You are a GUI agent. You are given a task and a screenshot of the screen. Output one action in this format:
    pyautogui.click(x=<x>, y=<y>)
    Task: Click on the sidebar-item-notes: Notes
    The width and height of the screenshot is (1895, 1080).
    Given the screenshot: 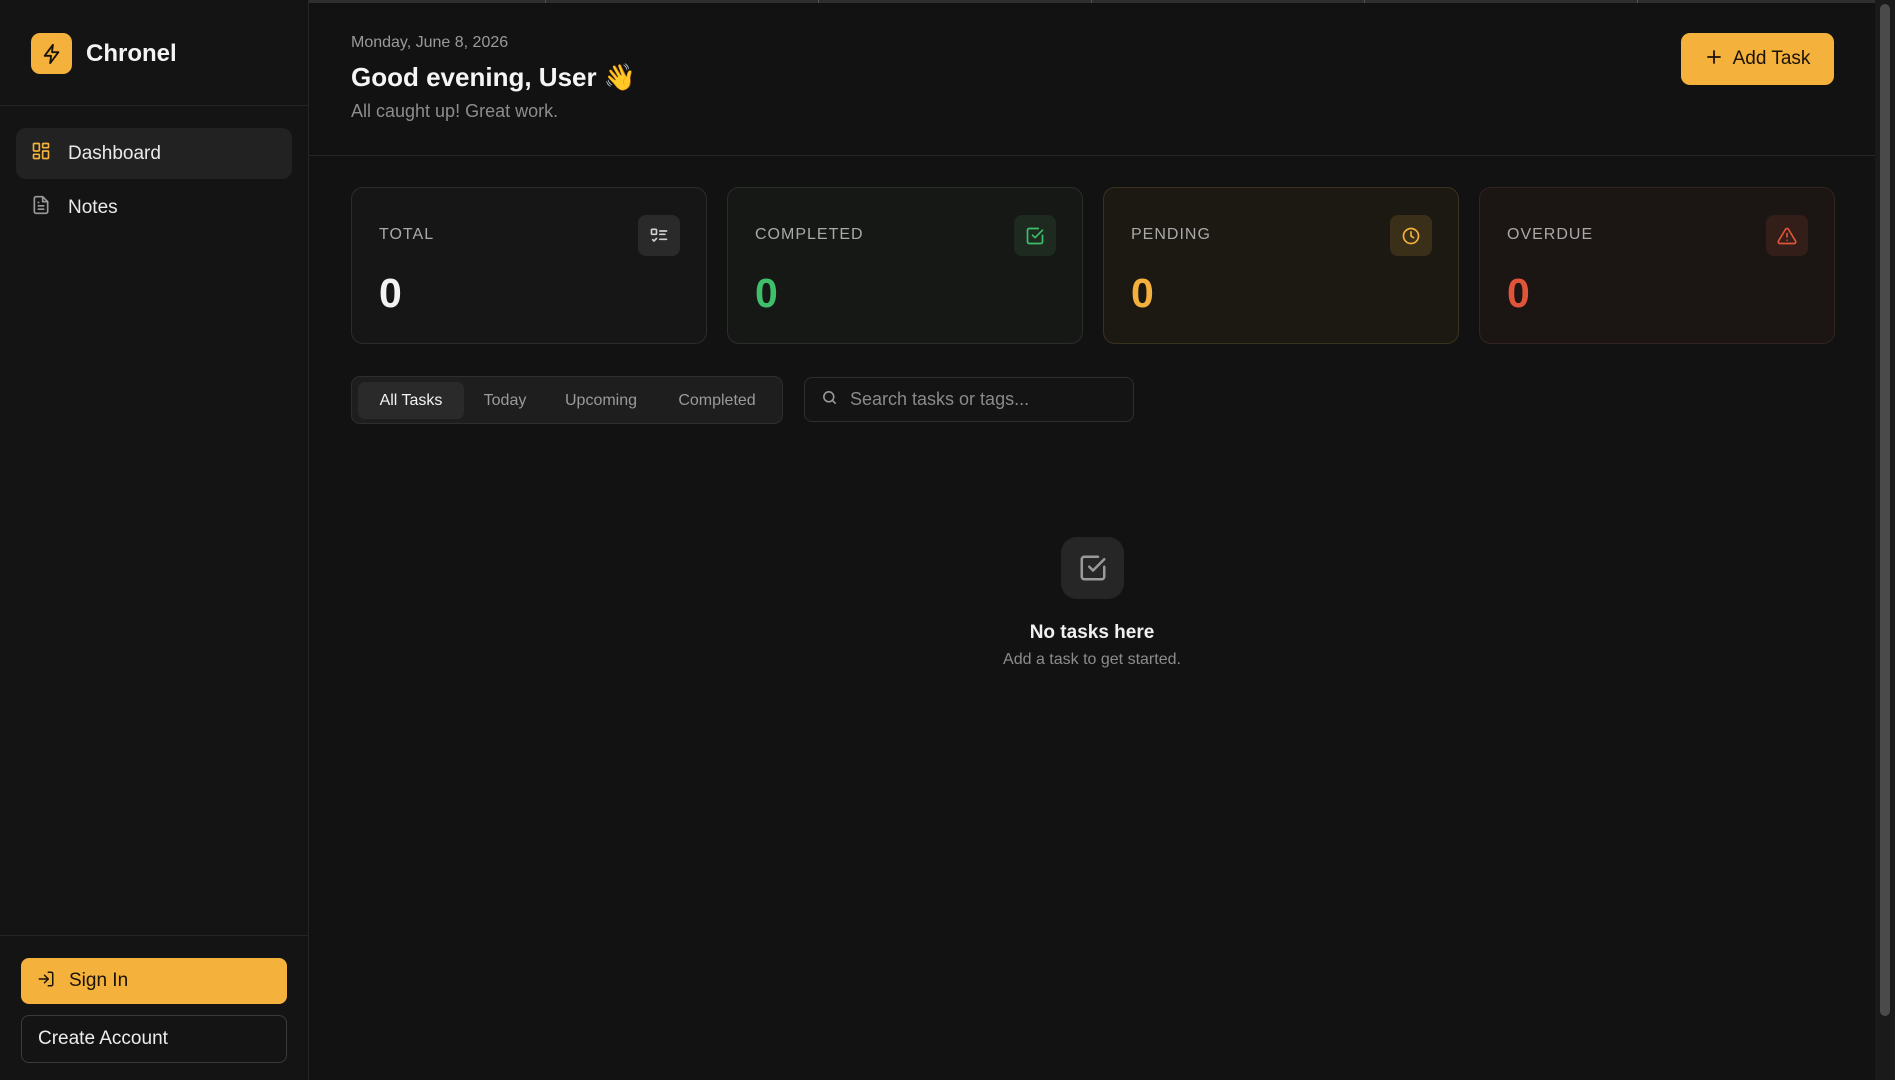 What is the action you would take?
    pyautogui.click(x=154, y=207)
    